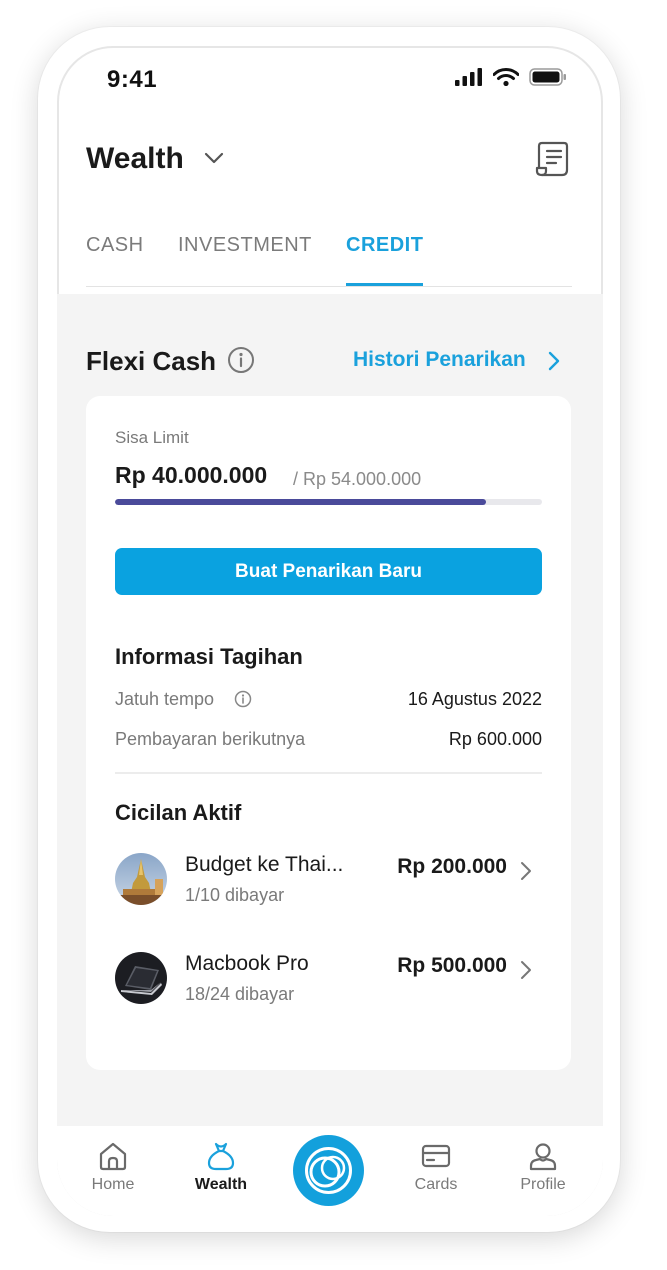 This screenshot has width=667, height=1270. Describe the element at coordinates (436, 1184) in the screenshot. I see `nav-cards-label: Cards` at that location.